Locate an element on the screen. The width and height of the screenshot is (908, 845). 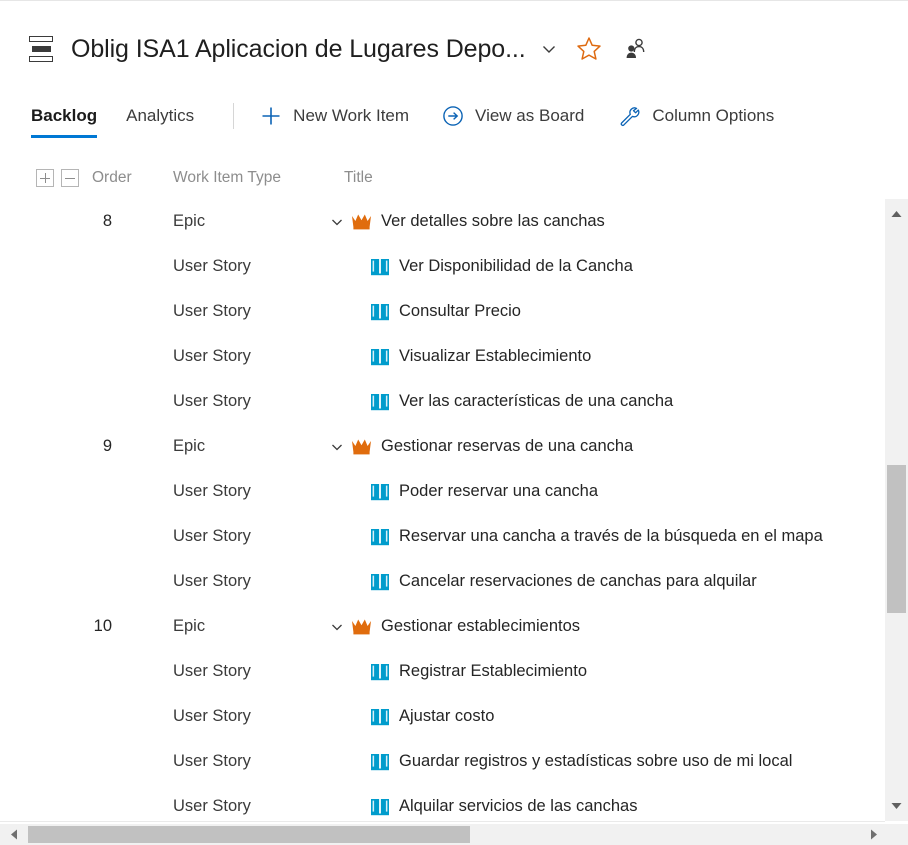
scroll-up-arrow-icon is located at coordinates (896, 214).